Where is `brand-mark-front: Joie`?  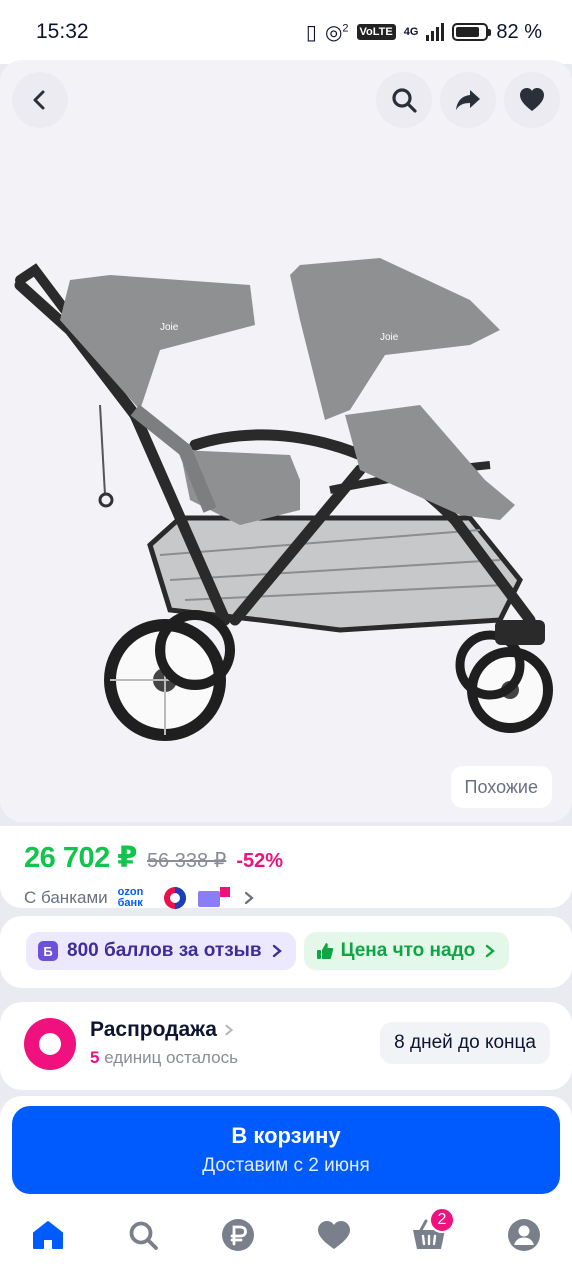
brand-mark-front: Joie is located at coordinates (389, 337).